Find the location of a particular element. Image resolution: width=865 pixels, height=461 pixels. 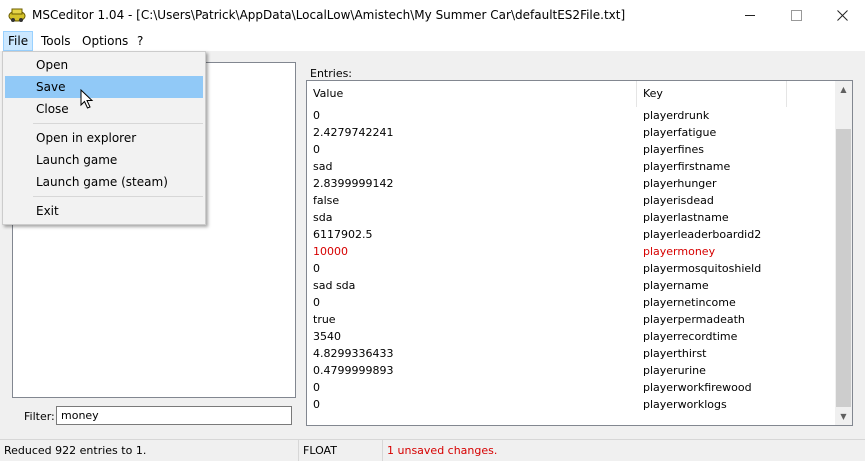

close-button is located at coordinates (842, 15).